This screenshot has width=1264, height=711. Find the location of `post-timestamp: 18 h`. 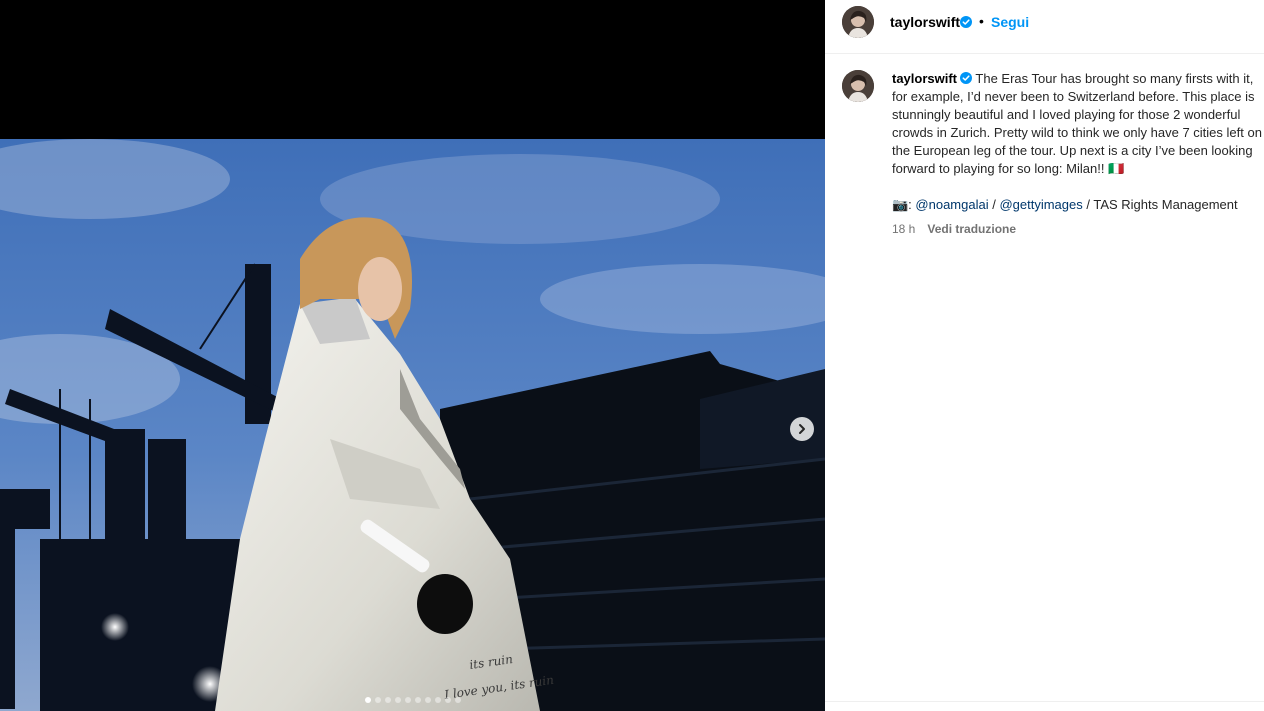

post-timestamp: 18 h is located at coordinates (903, 229).